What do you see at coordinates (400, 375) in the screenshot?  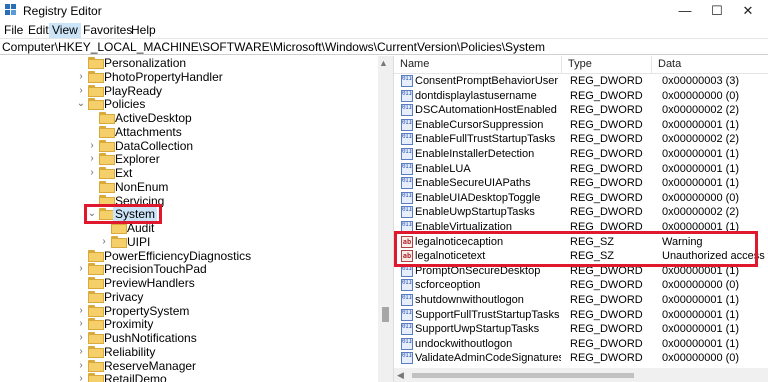 I see `scroll-left-icon: ◀` at bounding box center [400, 375].